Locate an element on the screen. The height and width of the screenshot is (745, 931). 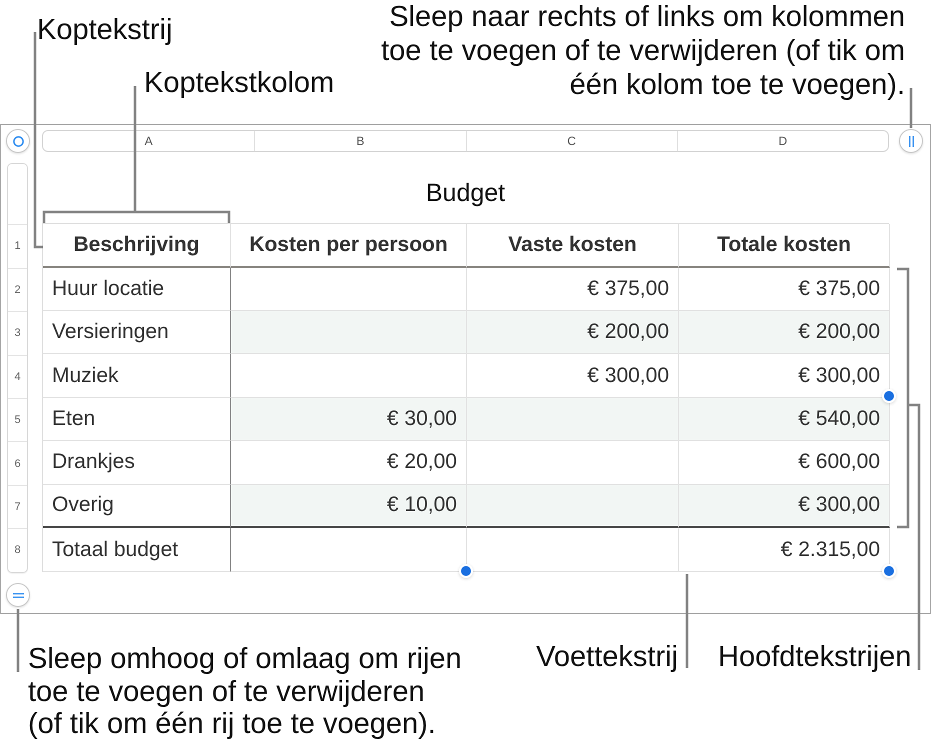
equals-icon is located at coordinates (18, 595).